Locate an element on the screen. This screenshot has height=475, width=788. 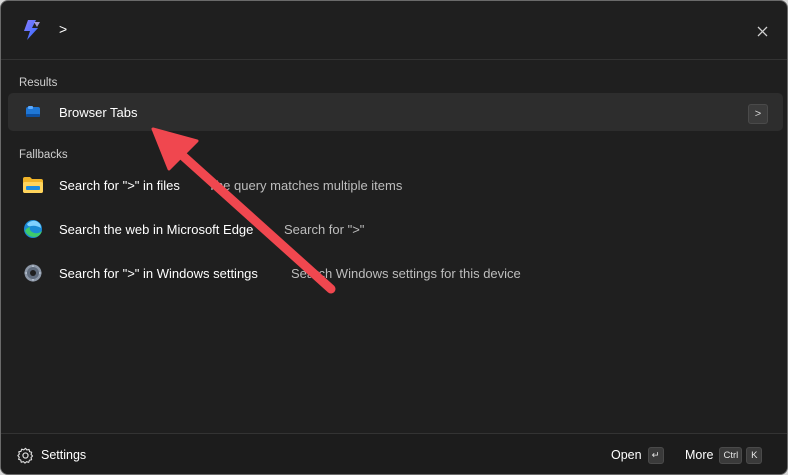
results-section-label: Results is located at coordinates (38, 83).